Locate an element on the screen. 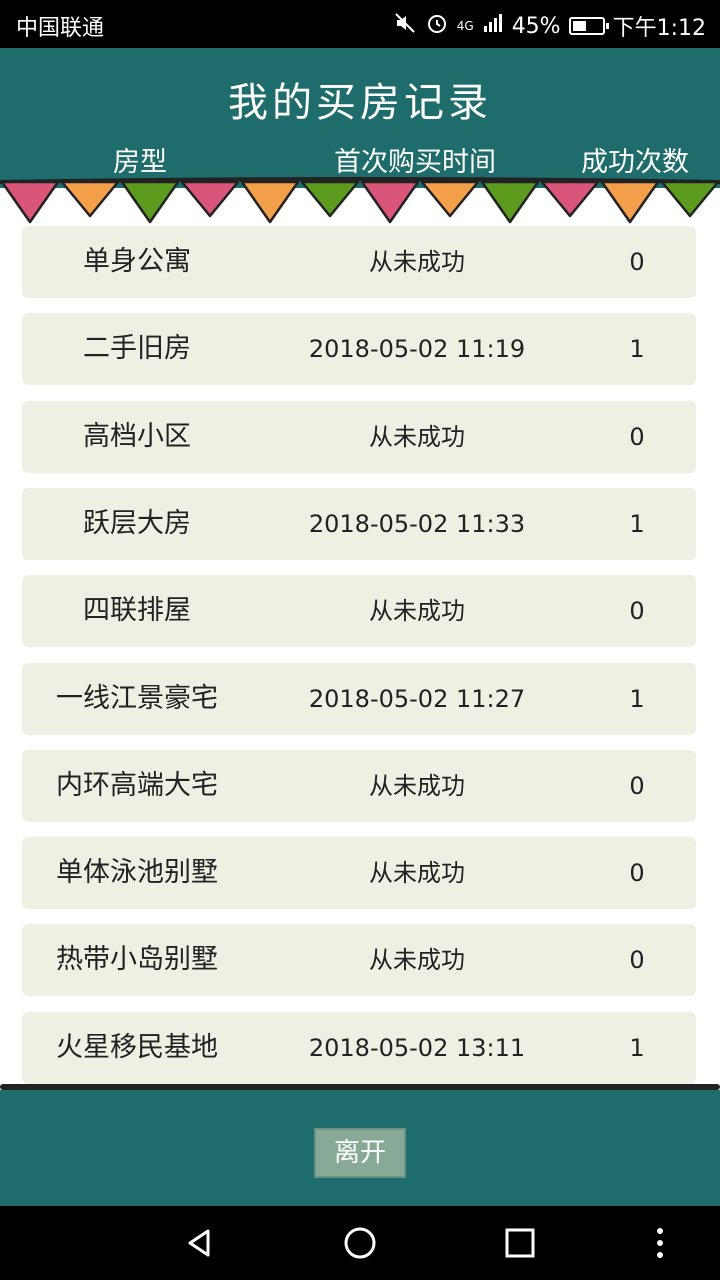 The height and width of the screenshot is (1280, 720). home-icon is located at coordinates (360, 1243).